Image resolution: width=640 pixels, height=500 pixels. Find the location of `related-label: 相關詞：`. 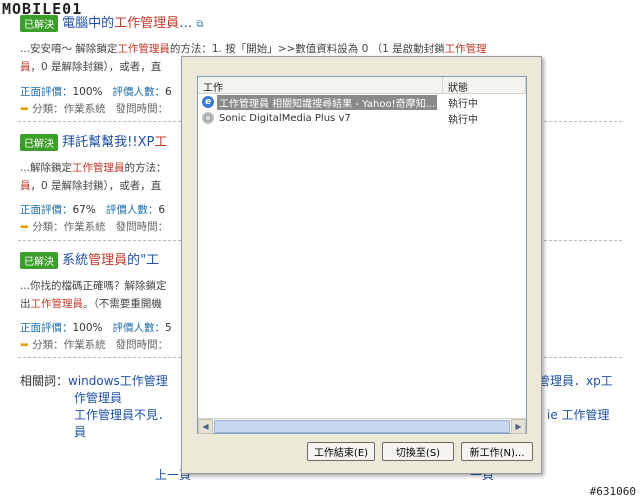

related-label: 相關詞： is located at coordinates (44, 381).